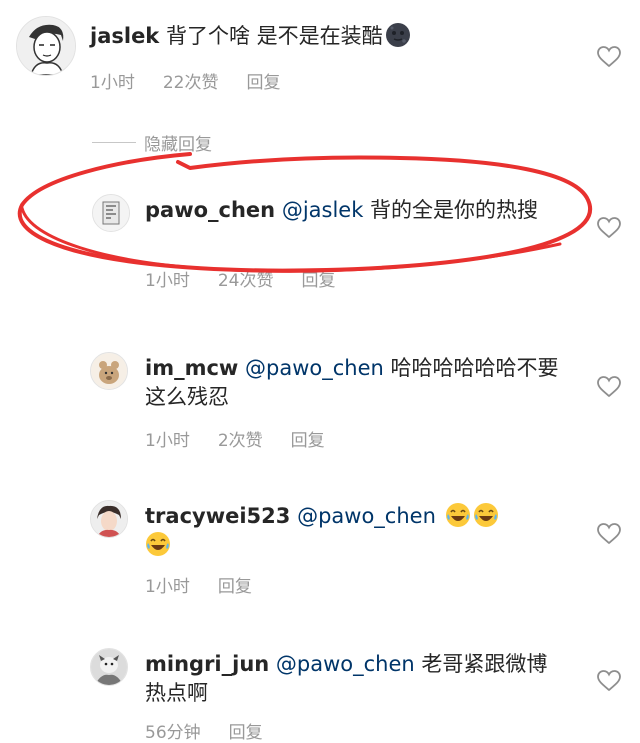  I want to click on dark-moon-face-icon, so click(397, 35).